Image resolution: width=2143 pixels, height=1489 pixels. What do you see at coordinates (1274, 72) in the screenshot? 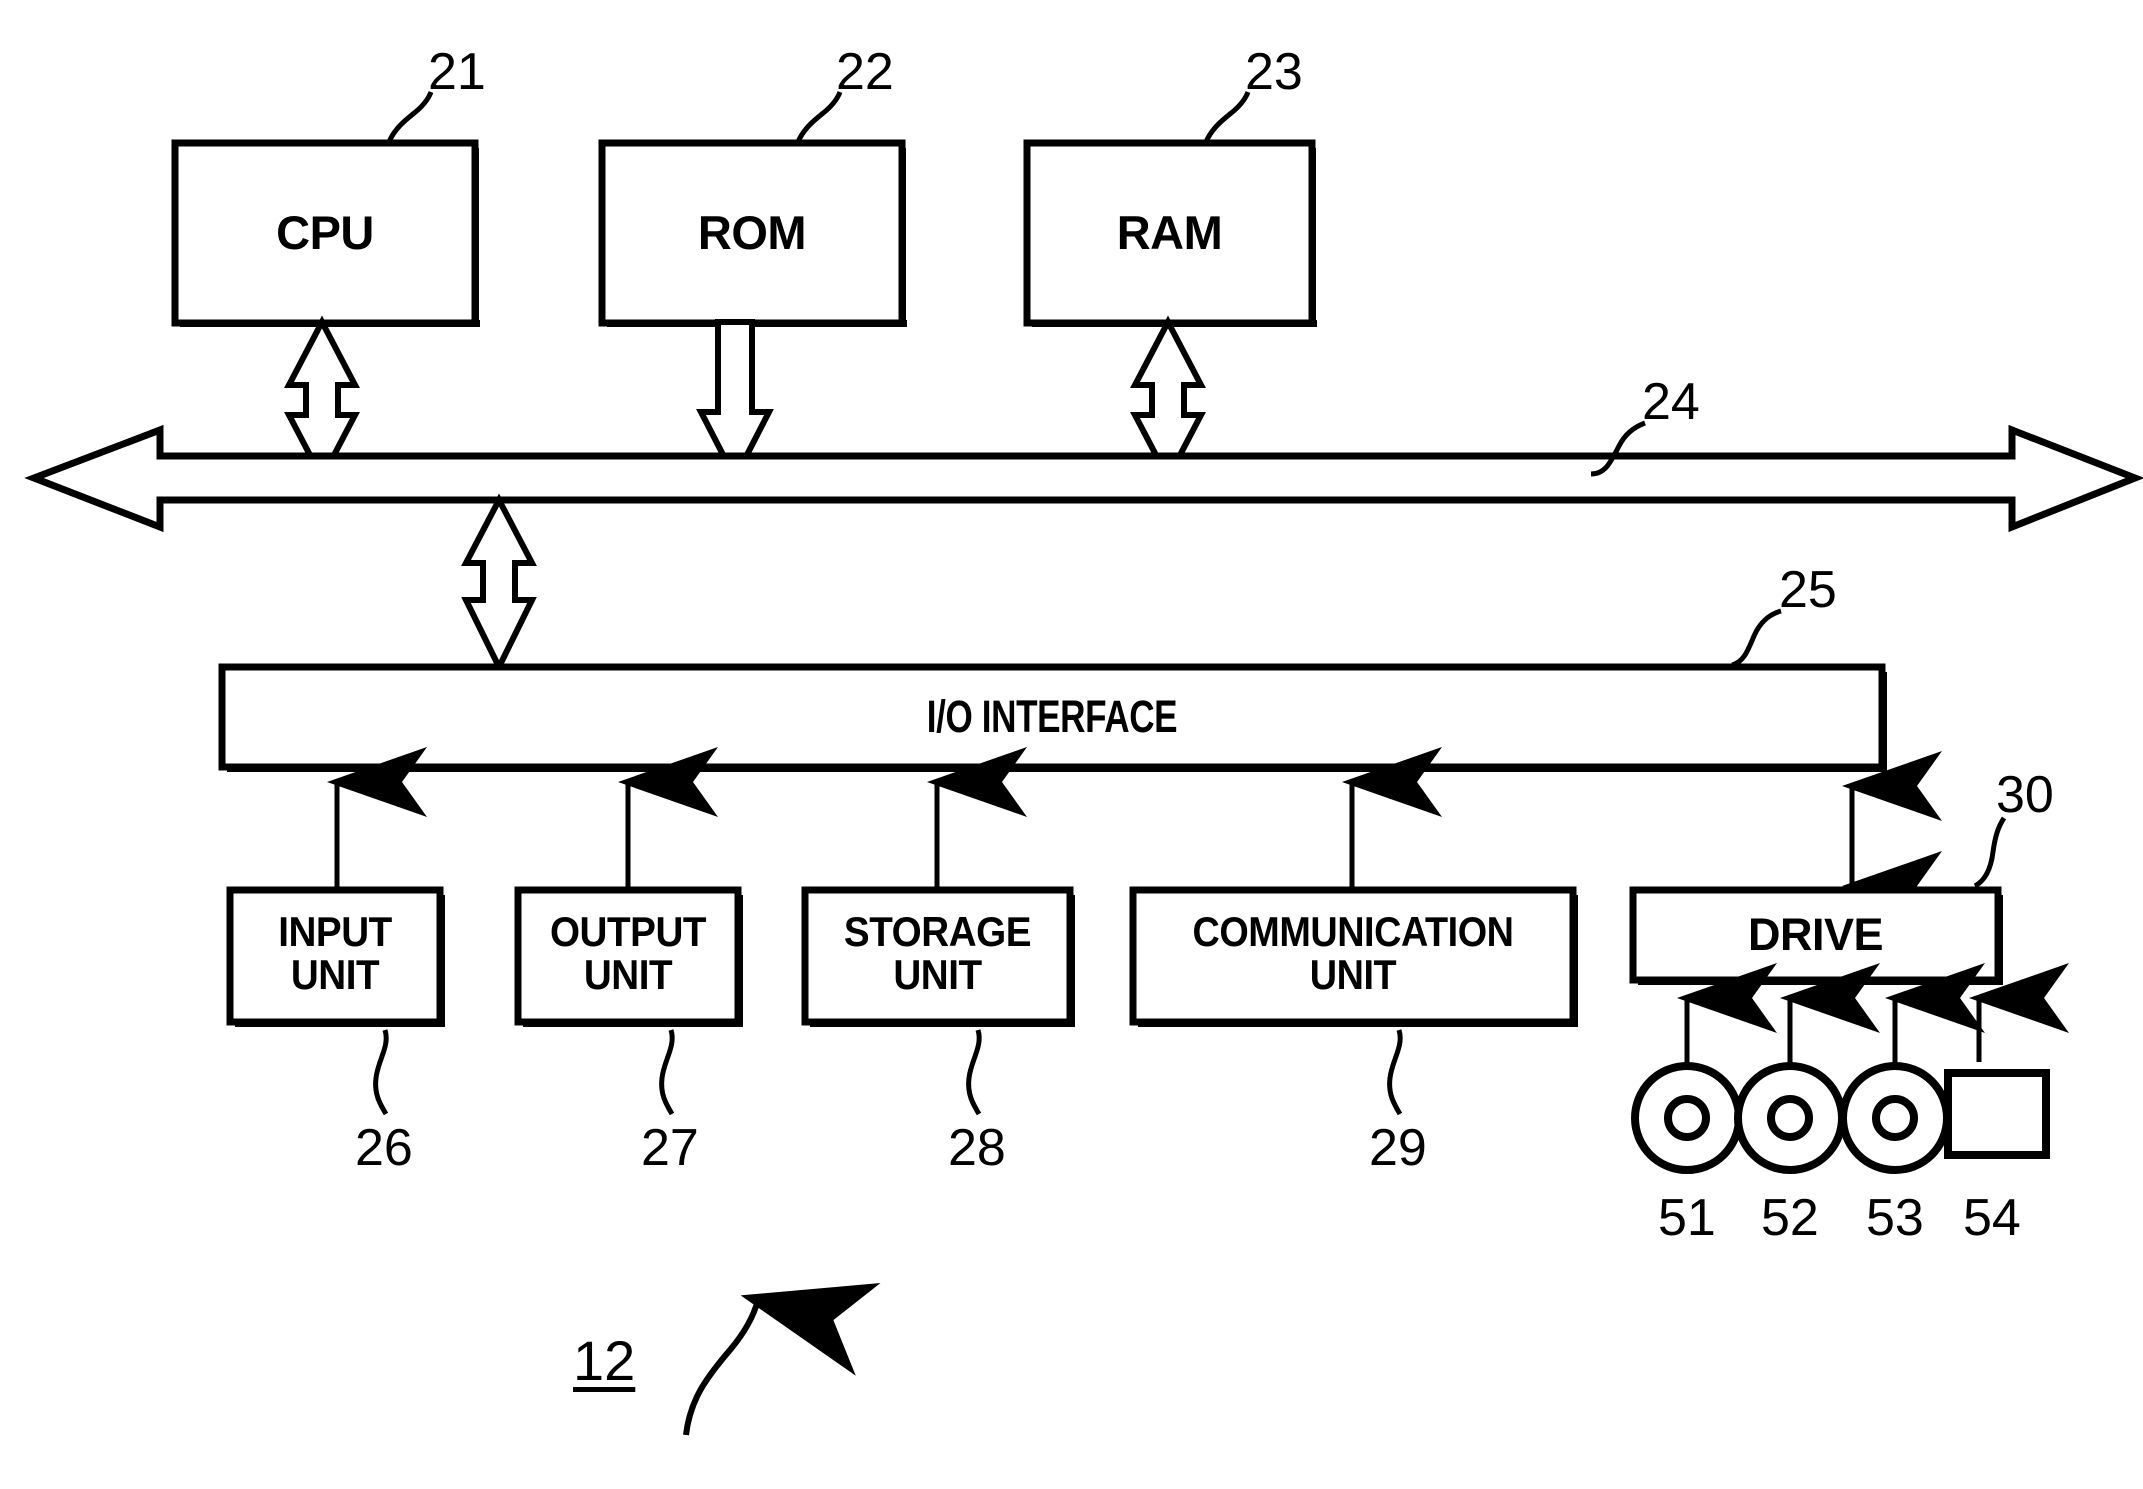
I see `ref-numeral-ram: 23` at bounding box center [1274, 72].